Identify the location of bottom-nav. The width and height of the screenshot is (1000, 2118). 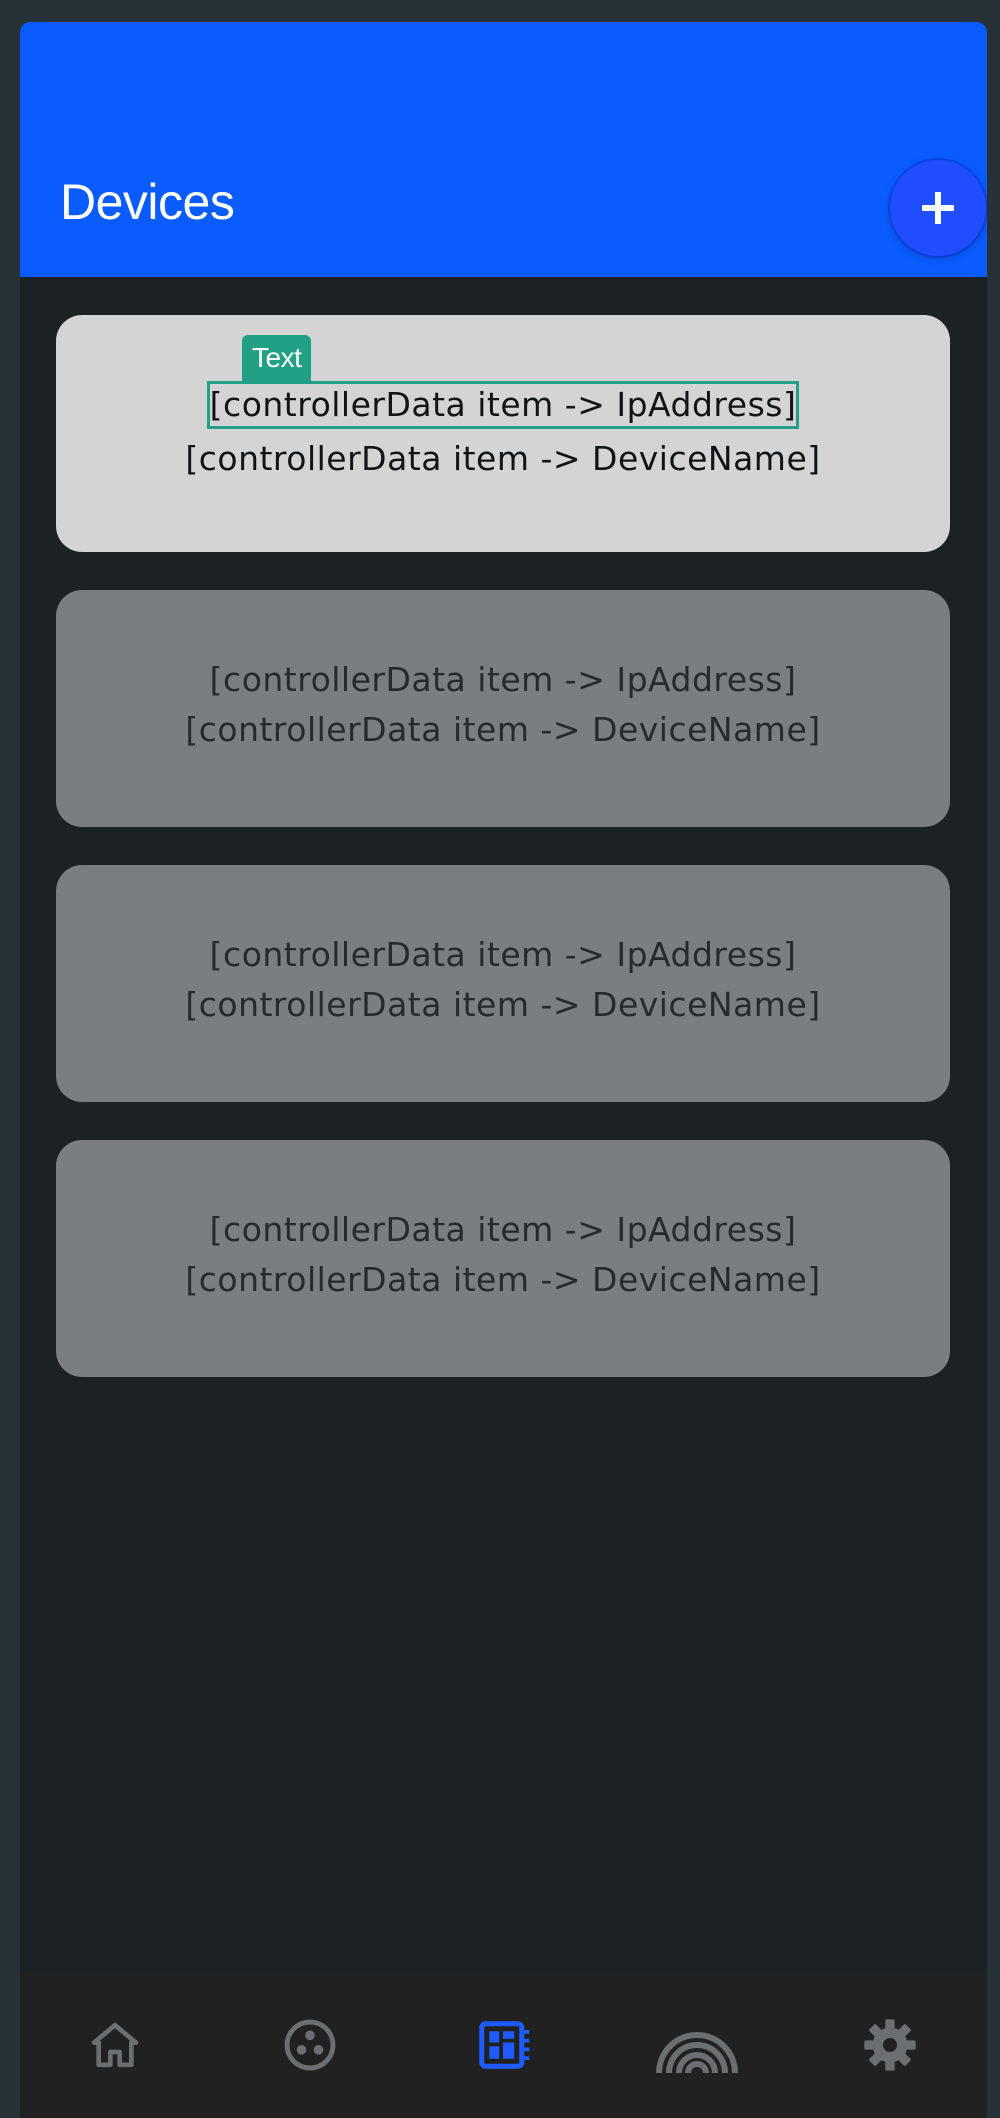
(503, 2045).